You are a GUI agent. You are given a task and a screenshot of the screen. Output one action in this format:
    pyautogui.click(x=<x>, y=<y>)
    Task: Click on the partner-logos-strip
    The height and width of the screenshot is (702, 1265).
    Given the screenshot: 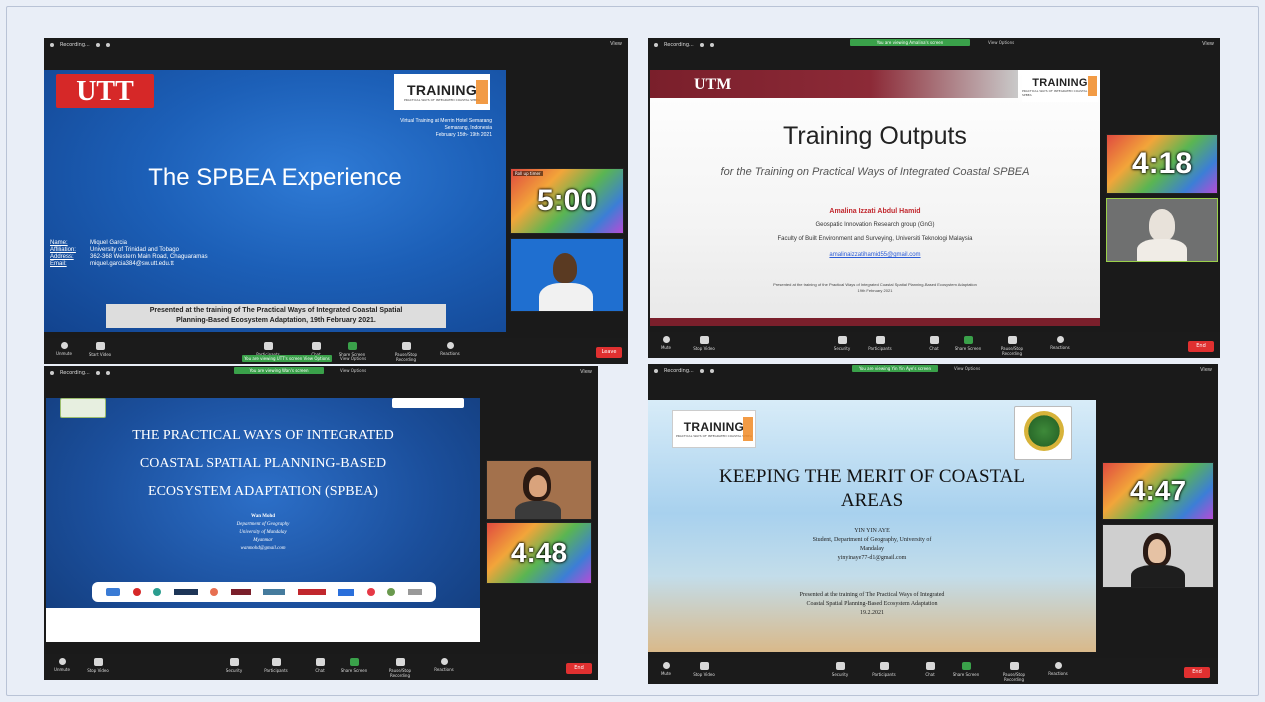 What is the action you would take?
    pyautogui.click(x=264, y=592)
    